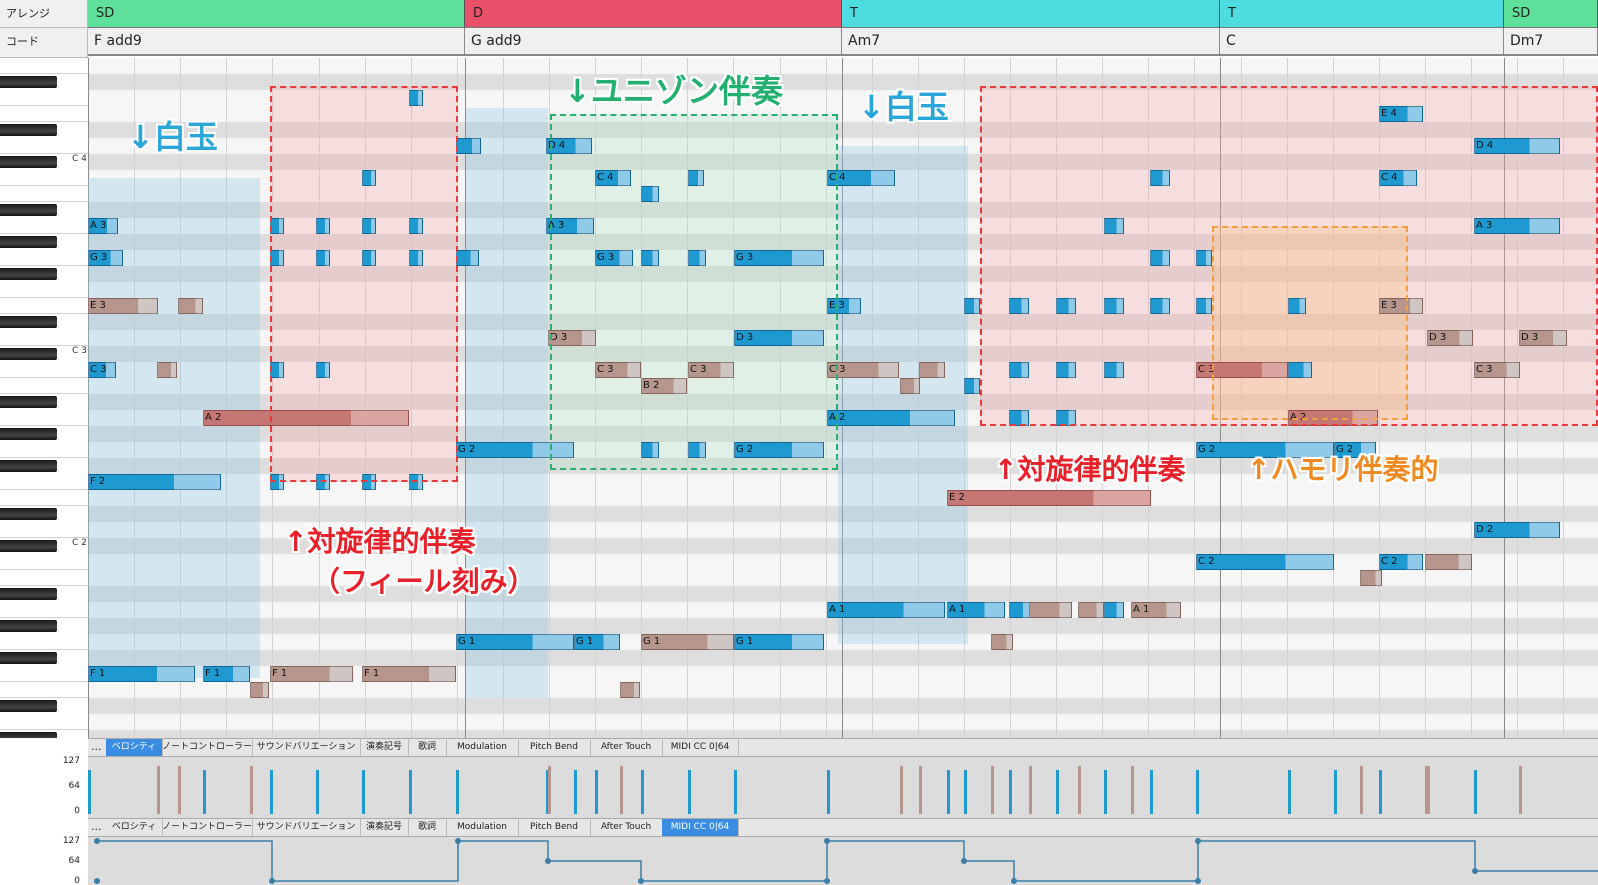 The height and width of the screenshot is (885, 1598). Describe the element at coordinates (554, 747) in the screenshot. I see `tab-6: Pitch Bend` at that location.